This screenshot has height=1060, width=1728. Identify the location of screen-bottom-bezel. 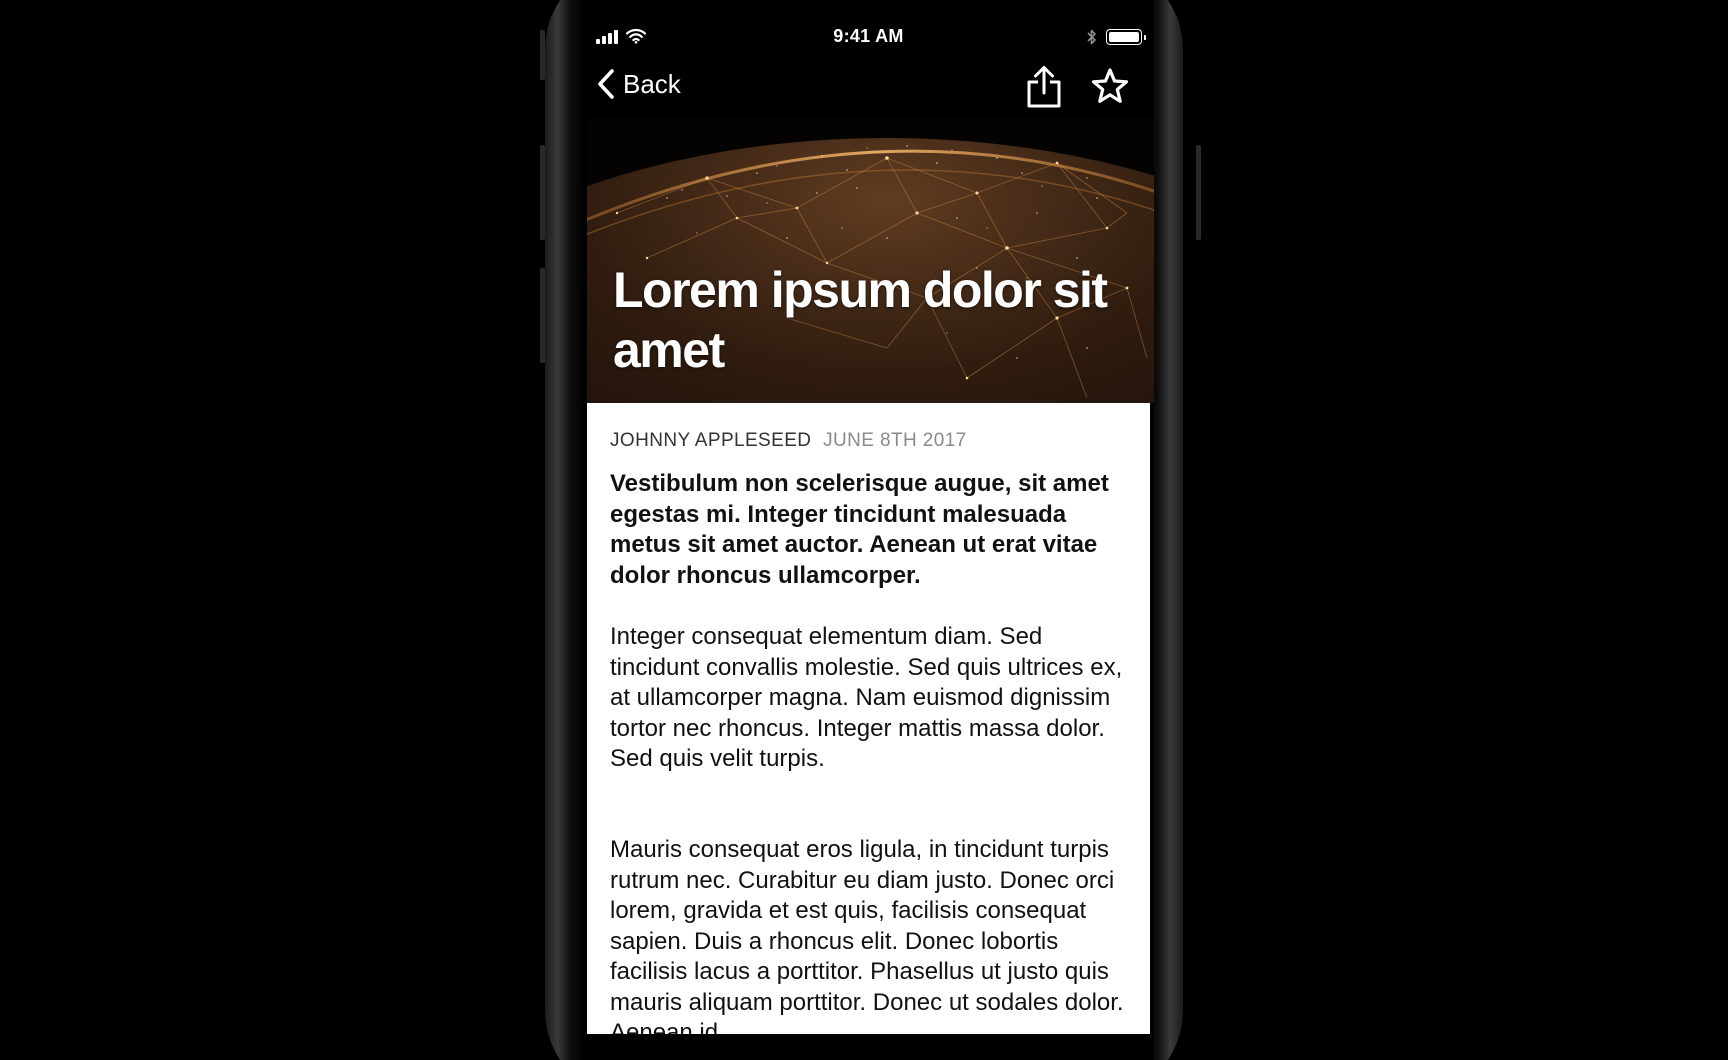
(868, 1047).